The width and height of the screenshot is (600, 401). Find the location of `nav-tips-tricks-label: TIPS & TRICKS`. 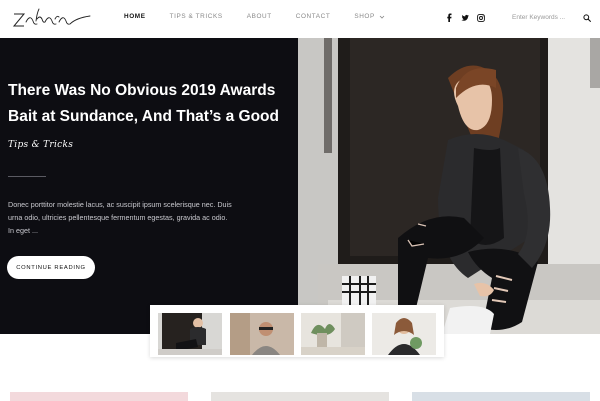

nav-tips-tricks-label: TIPS & TRICKS is located at coordinates (196, 16).